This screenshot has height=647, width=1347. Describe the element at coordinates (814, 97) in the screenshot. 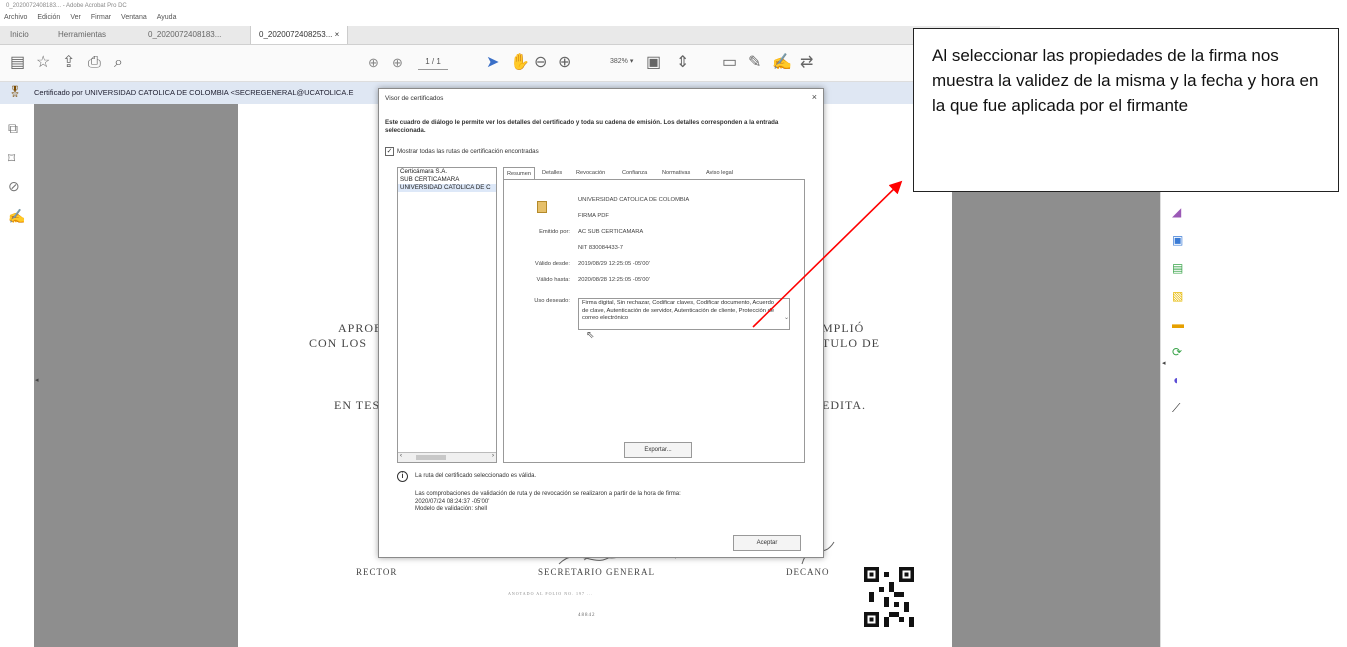

I see `dialog-close-button: ×` at that location.